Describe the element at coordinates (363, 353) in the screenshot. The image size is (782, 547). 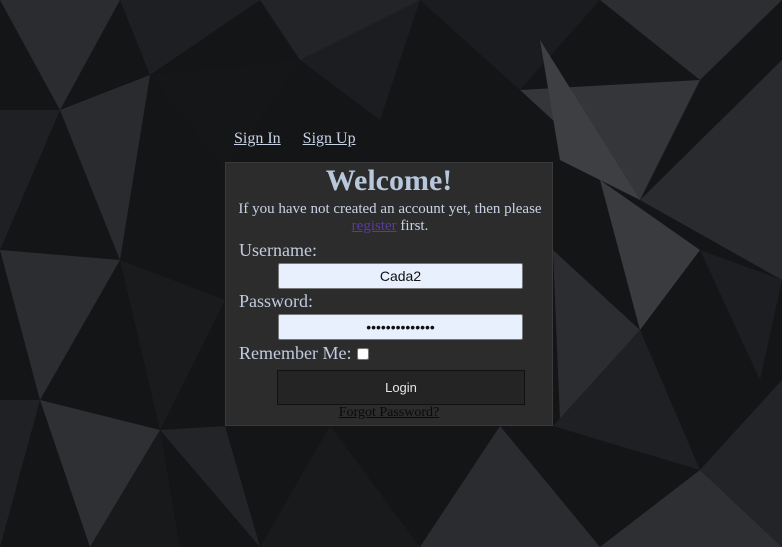
I see `remember-me-checkbox` at that location.